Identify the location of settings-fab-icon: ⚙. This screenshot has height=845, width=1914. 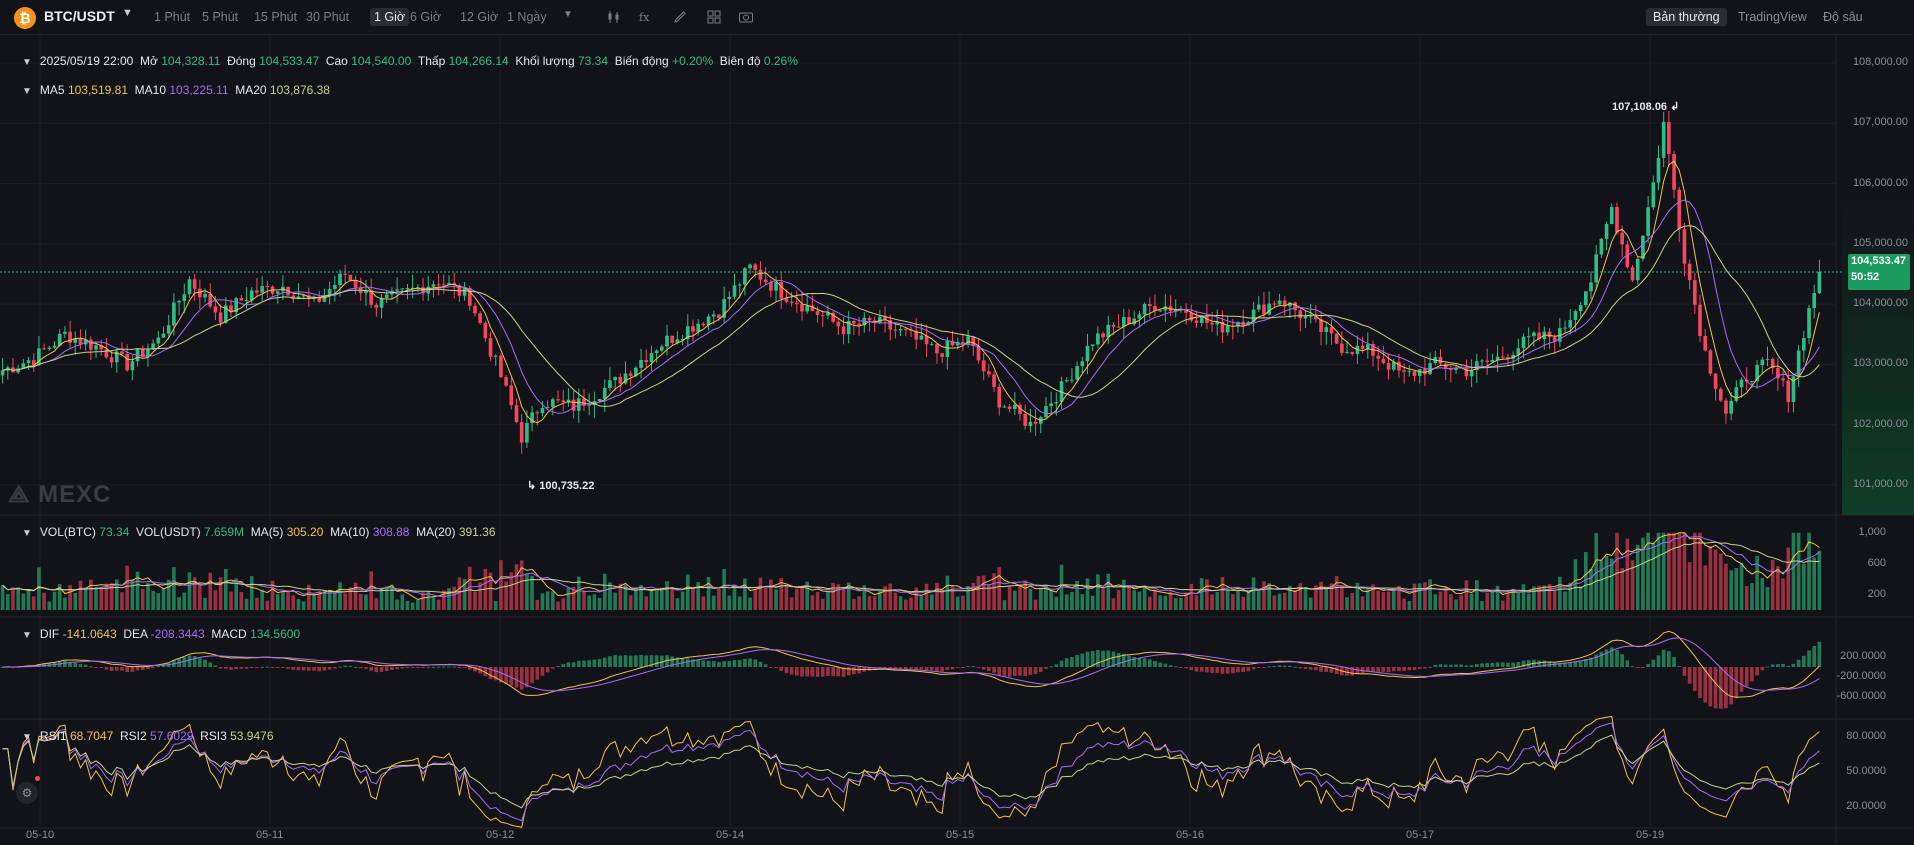
(27, 793).